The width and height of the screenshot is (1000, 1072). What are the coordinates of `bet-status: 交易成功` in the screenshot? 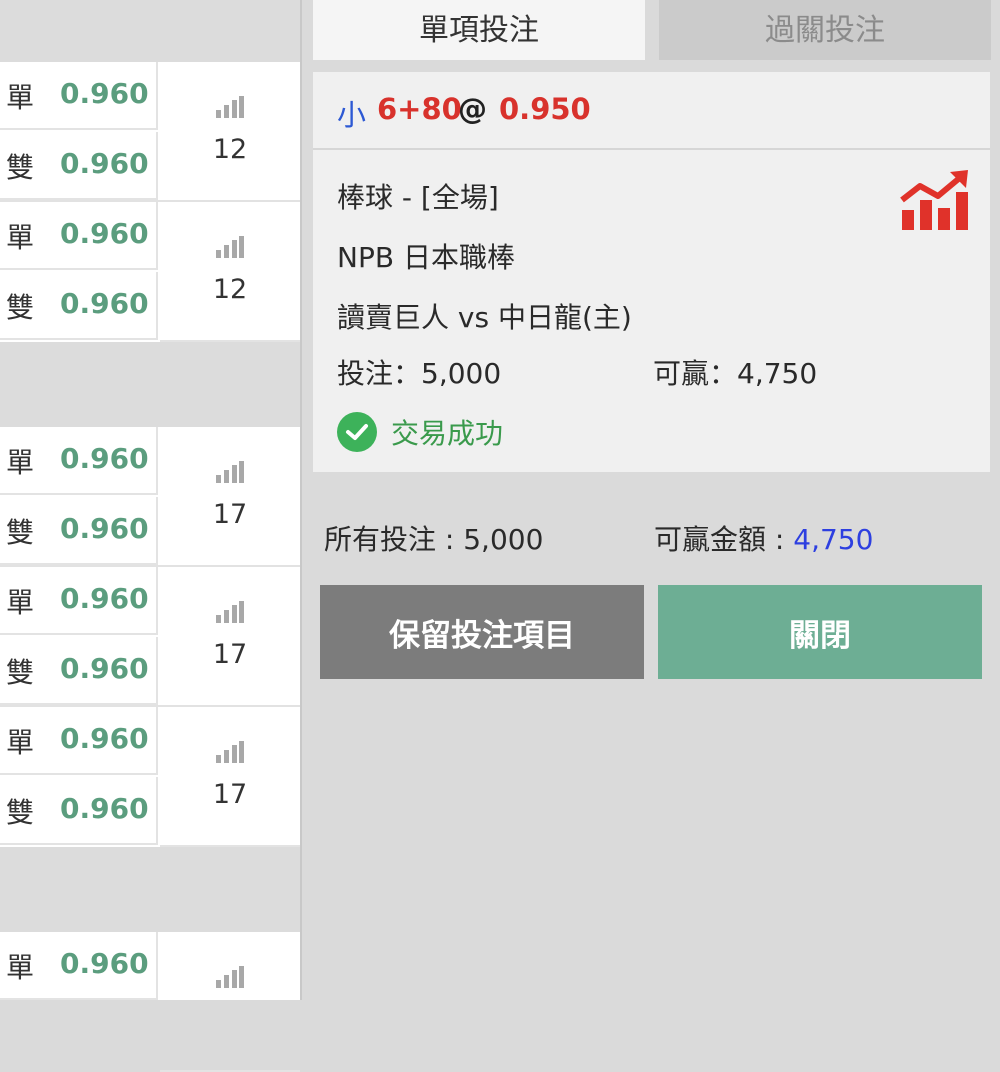 It's located at (420, 432).